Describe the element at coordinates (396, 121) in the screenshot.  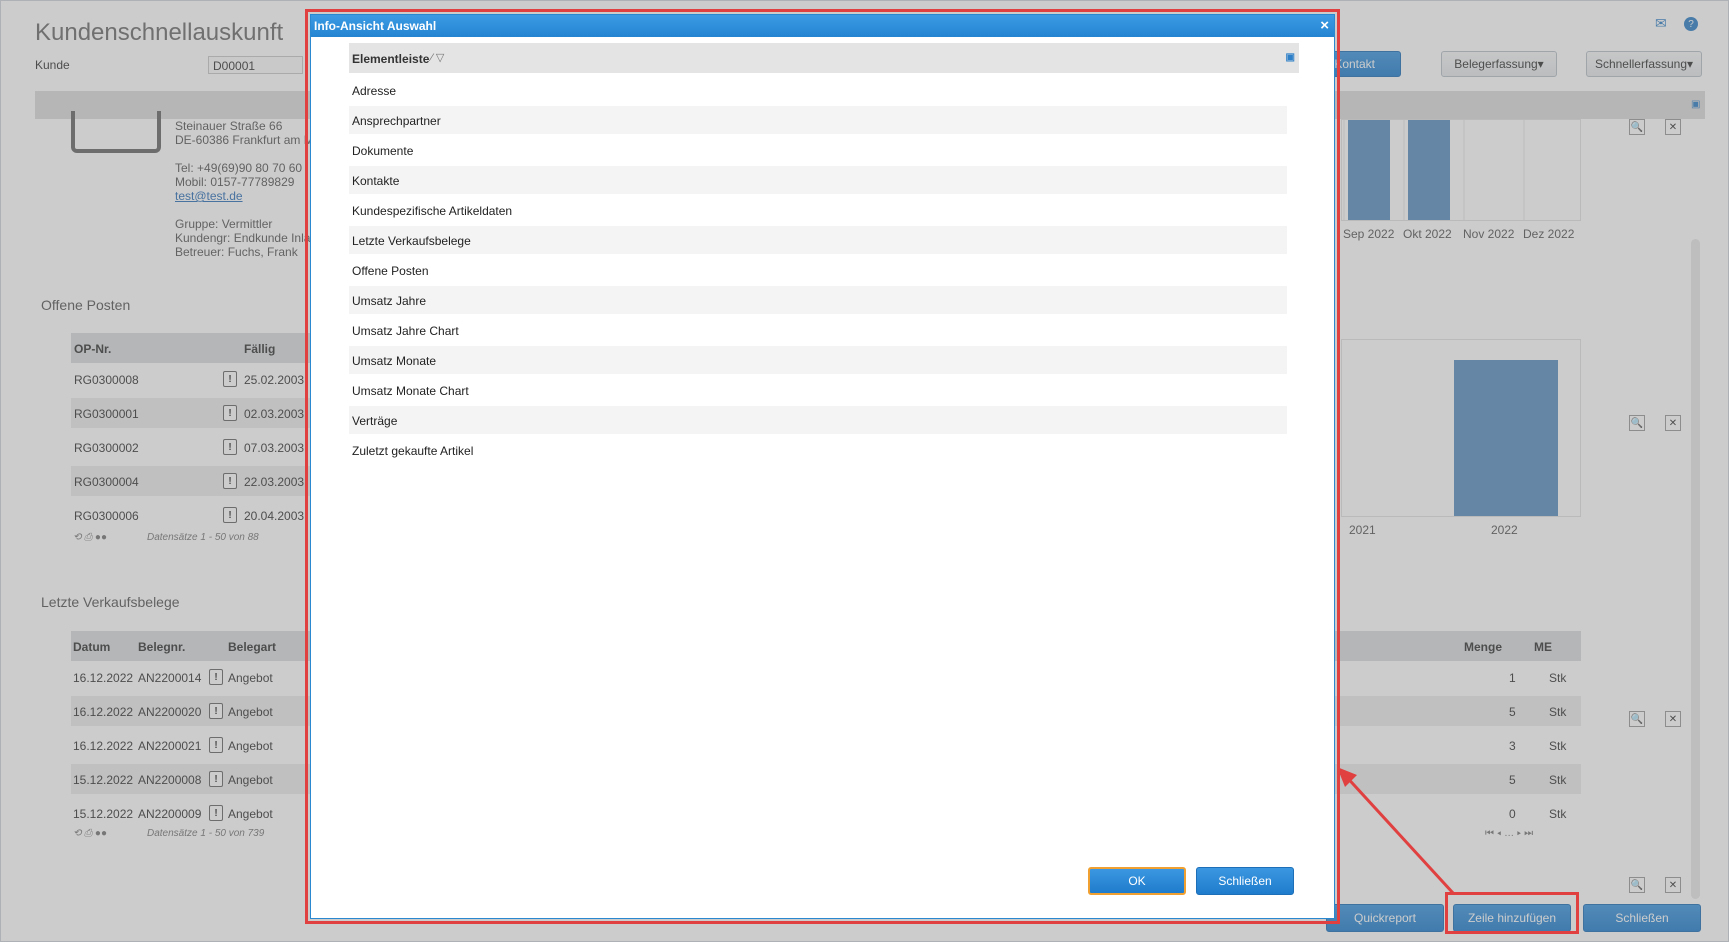
I see `list-item-label: Ansprechpartner` at that location.